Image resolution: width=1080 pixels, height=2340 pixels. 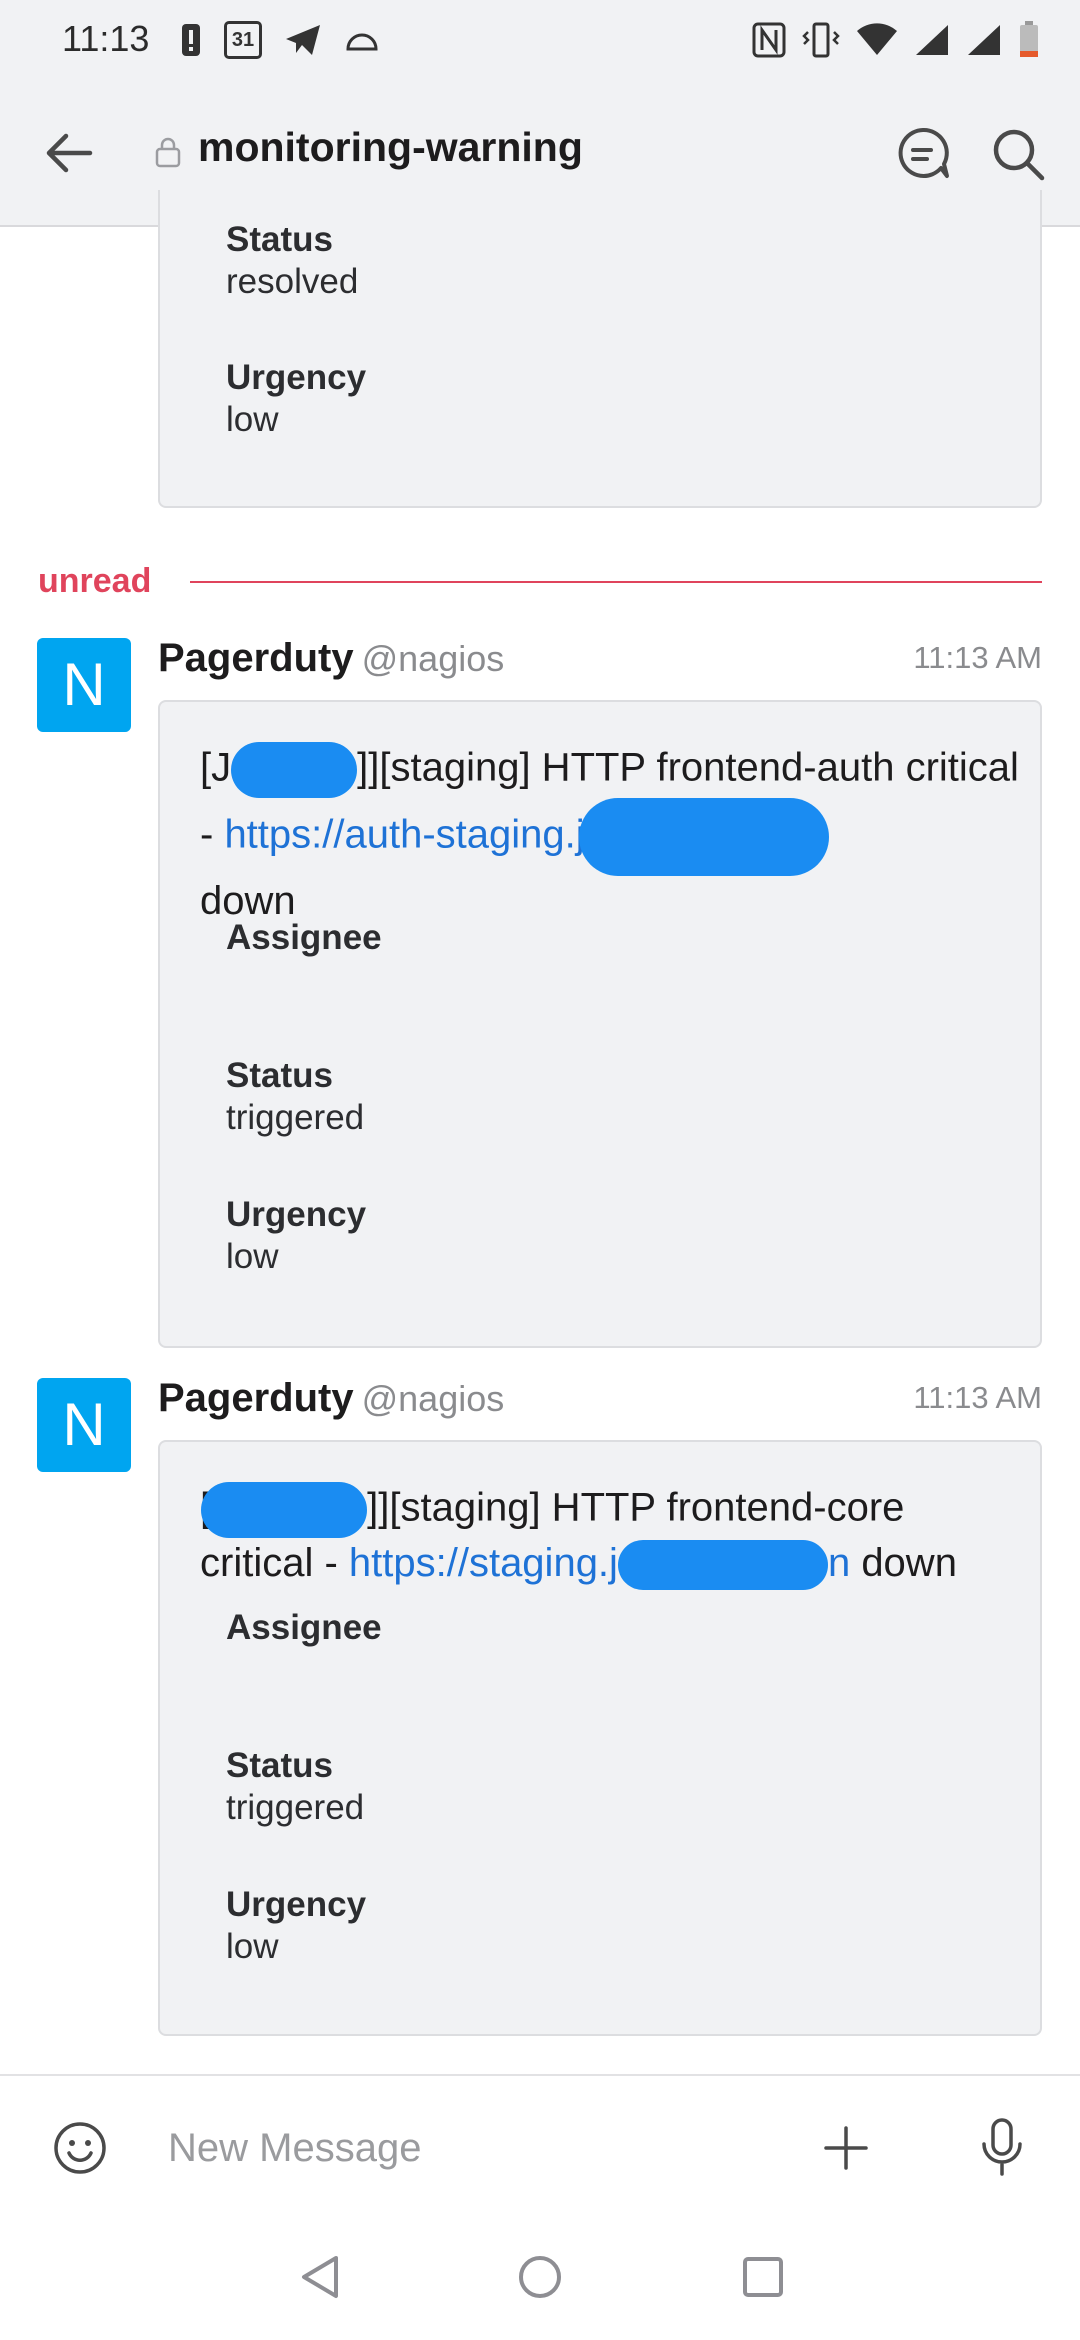 What do you see at coordinates (839, 1563) in the screenshot?
I see `alert-link-tail: n` at bounding box center [839, 1563].